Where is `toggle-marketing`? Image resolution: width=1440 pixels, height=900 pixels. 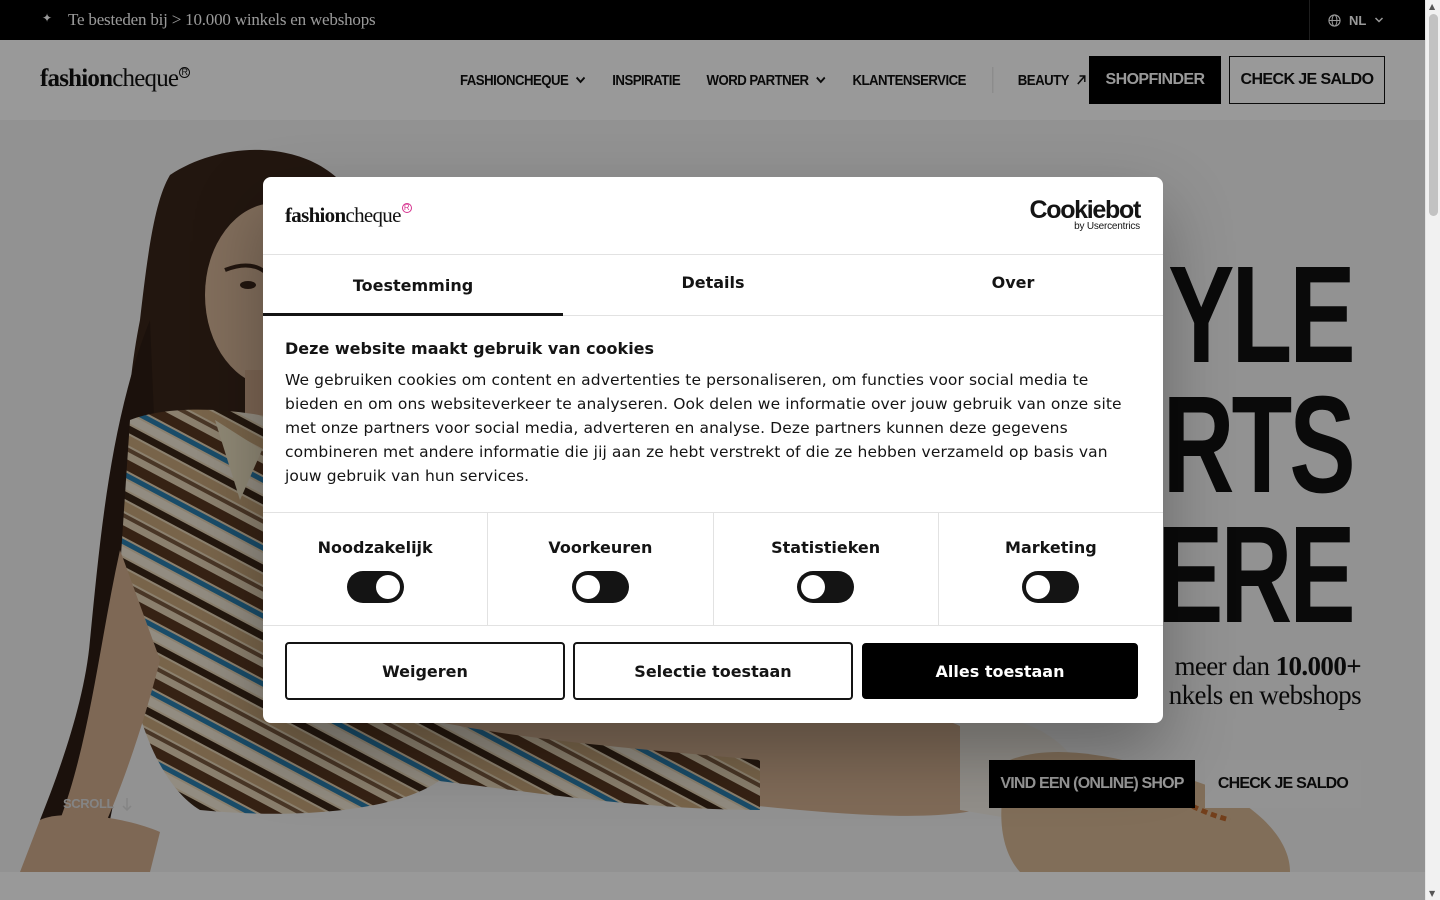 toggle-marketing is located at coordinates (1051, 587).